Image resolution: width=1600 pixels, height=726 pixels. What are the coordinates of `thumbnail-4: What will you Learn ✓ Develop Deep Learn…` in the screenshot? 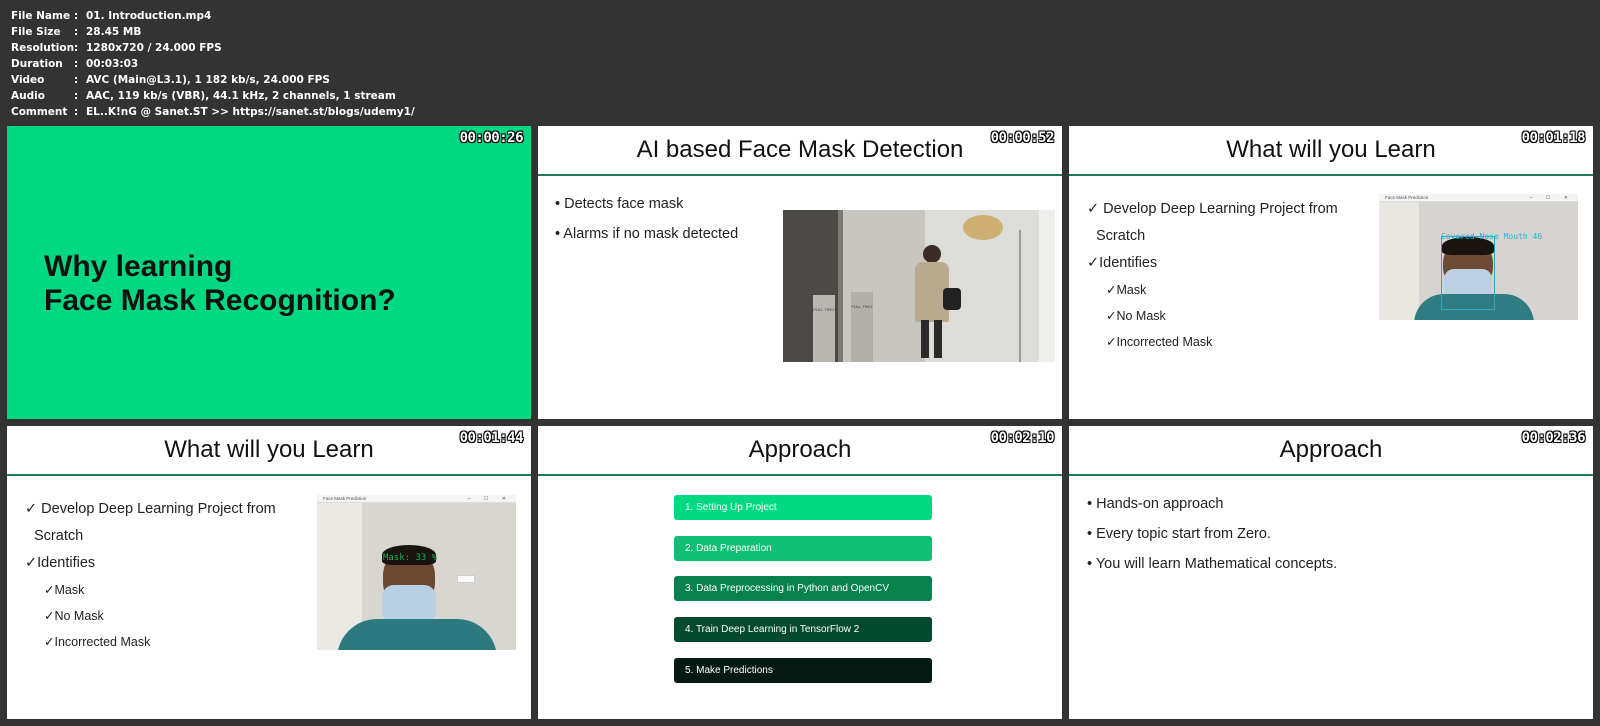 It's located at (269, 572).